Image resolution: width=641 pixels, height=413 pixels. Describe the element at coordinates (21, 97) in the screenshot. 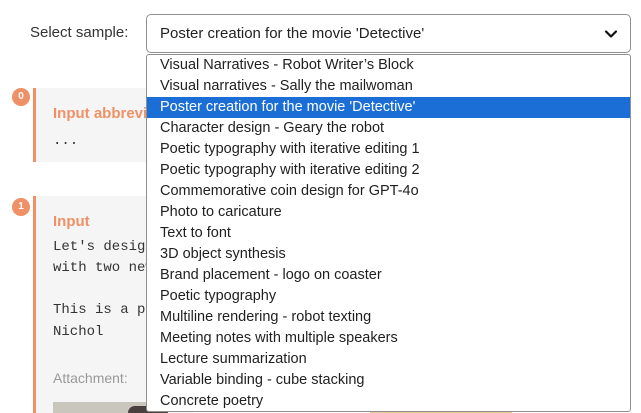

I see `card-index-badge: 0` at that location.